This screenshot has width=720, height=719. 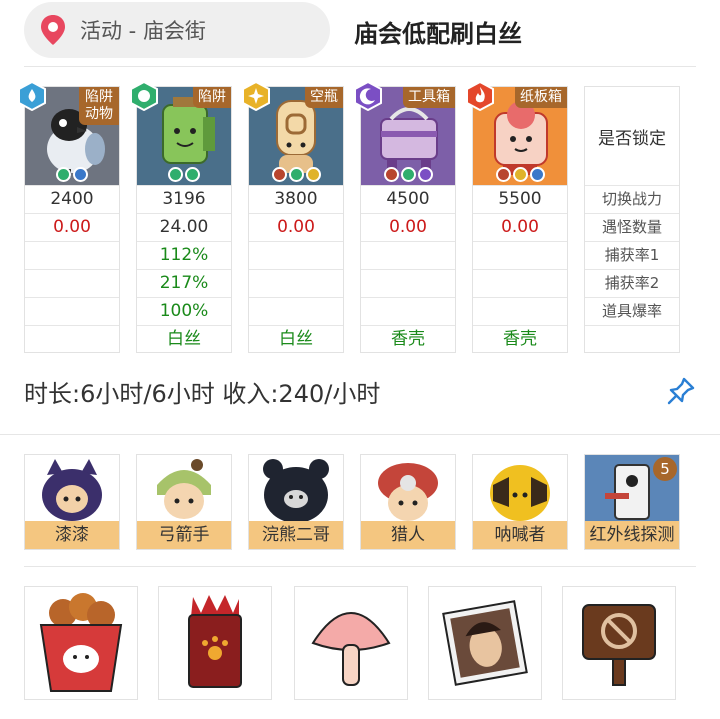 I want to click on row-label-drop-rate: 道具爆率, so click(x=632, y=311).